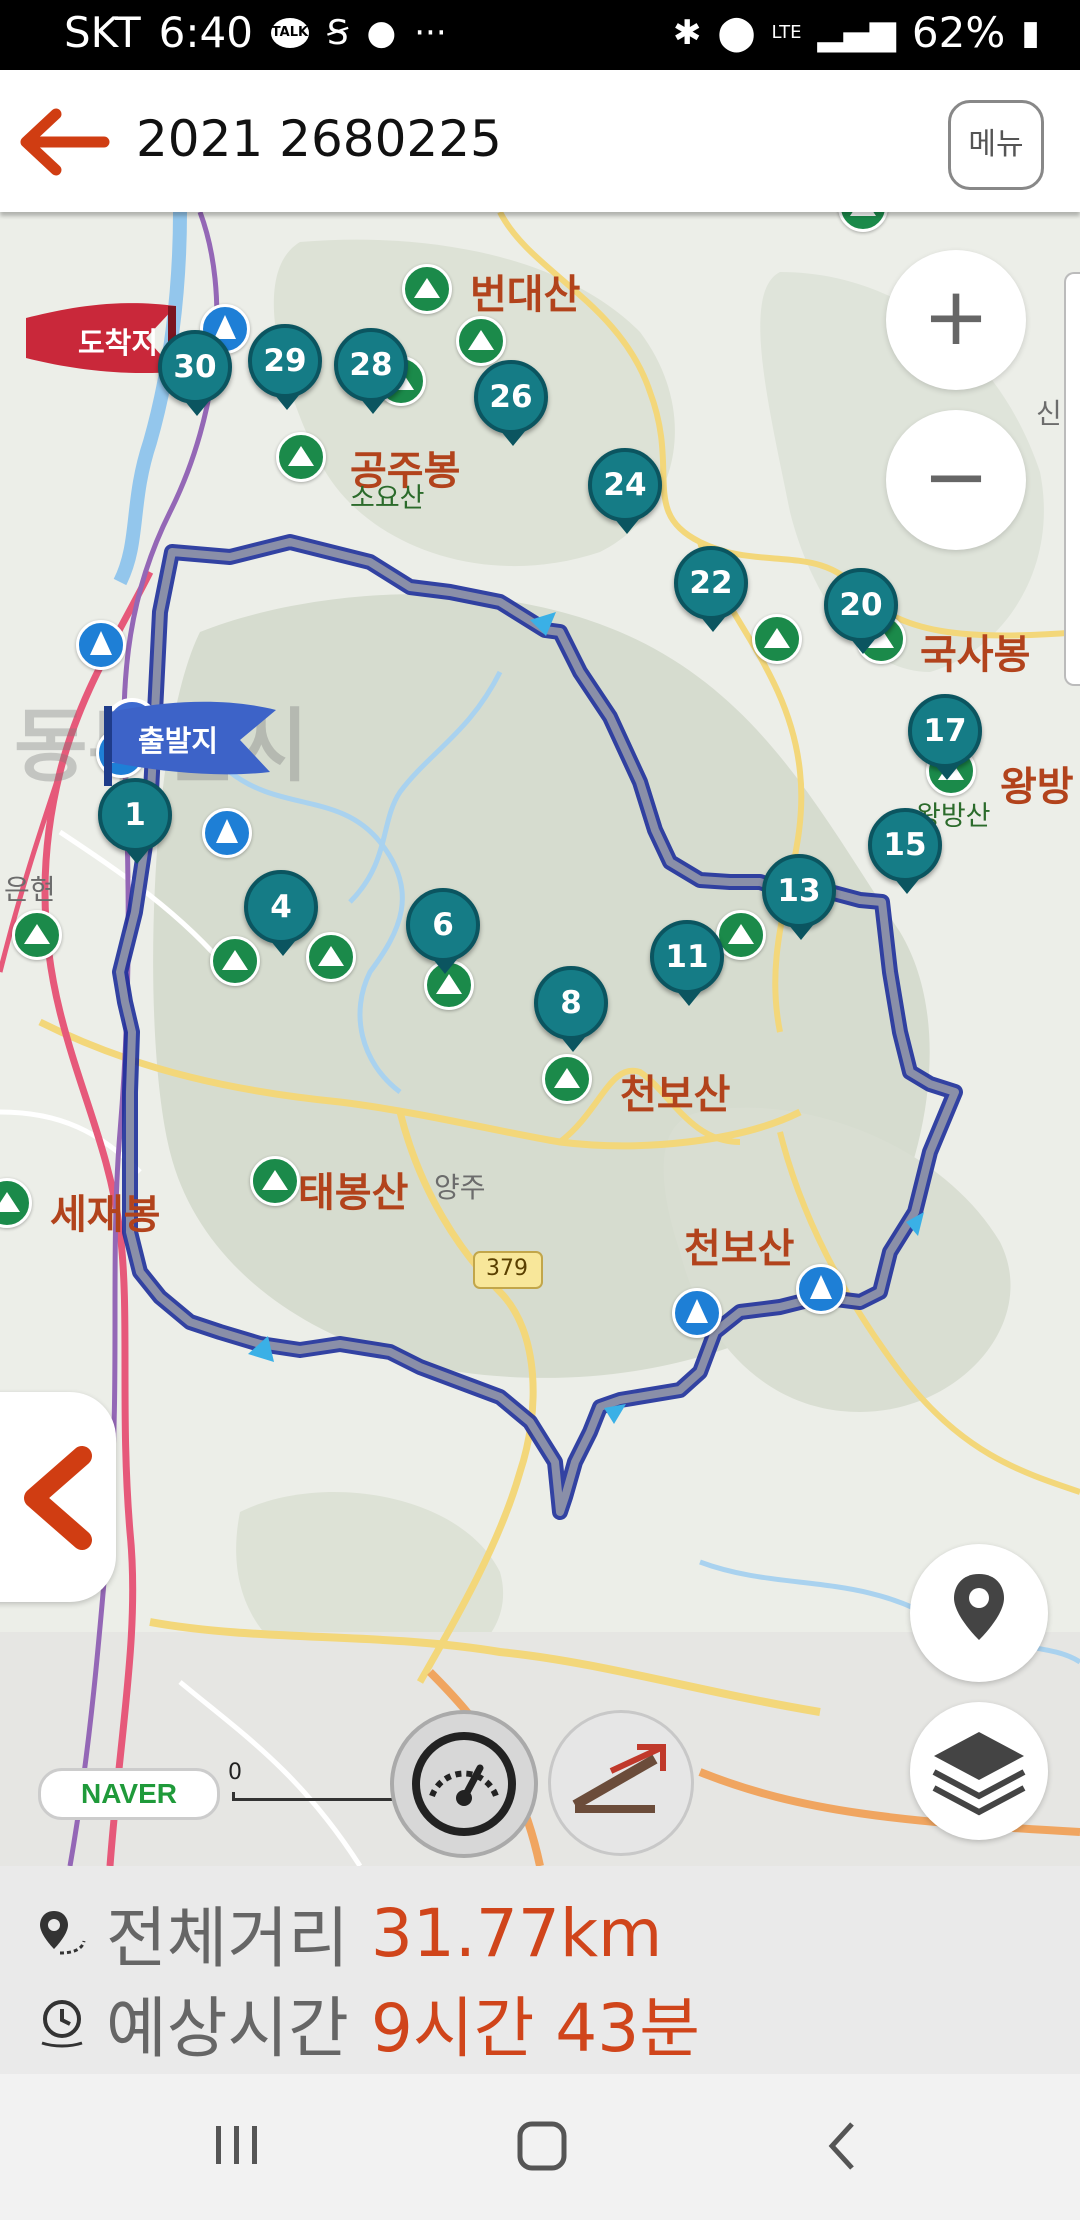 The image size is (1080, 2220). Describe the element at coordinates (381, 32) in the screenshot. I see `chat-bubble-icon: ●` at that location.